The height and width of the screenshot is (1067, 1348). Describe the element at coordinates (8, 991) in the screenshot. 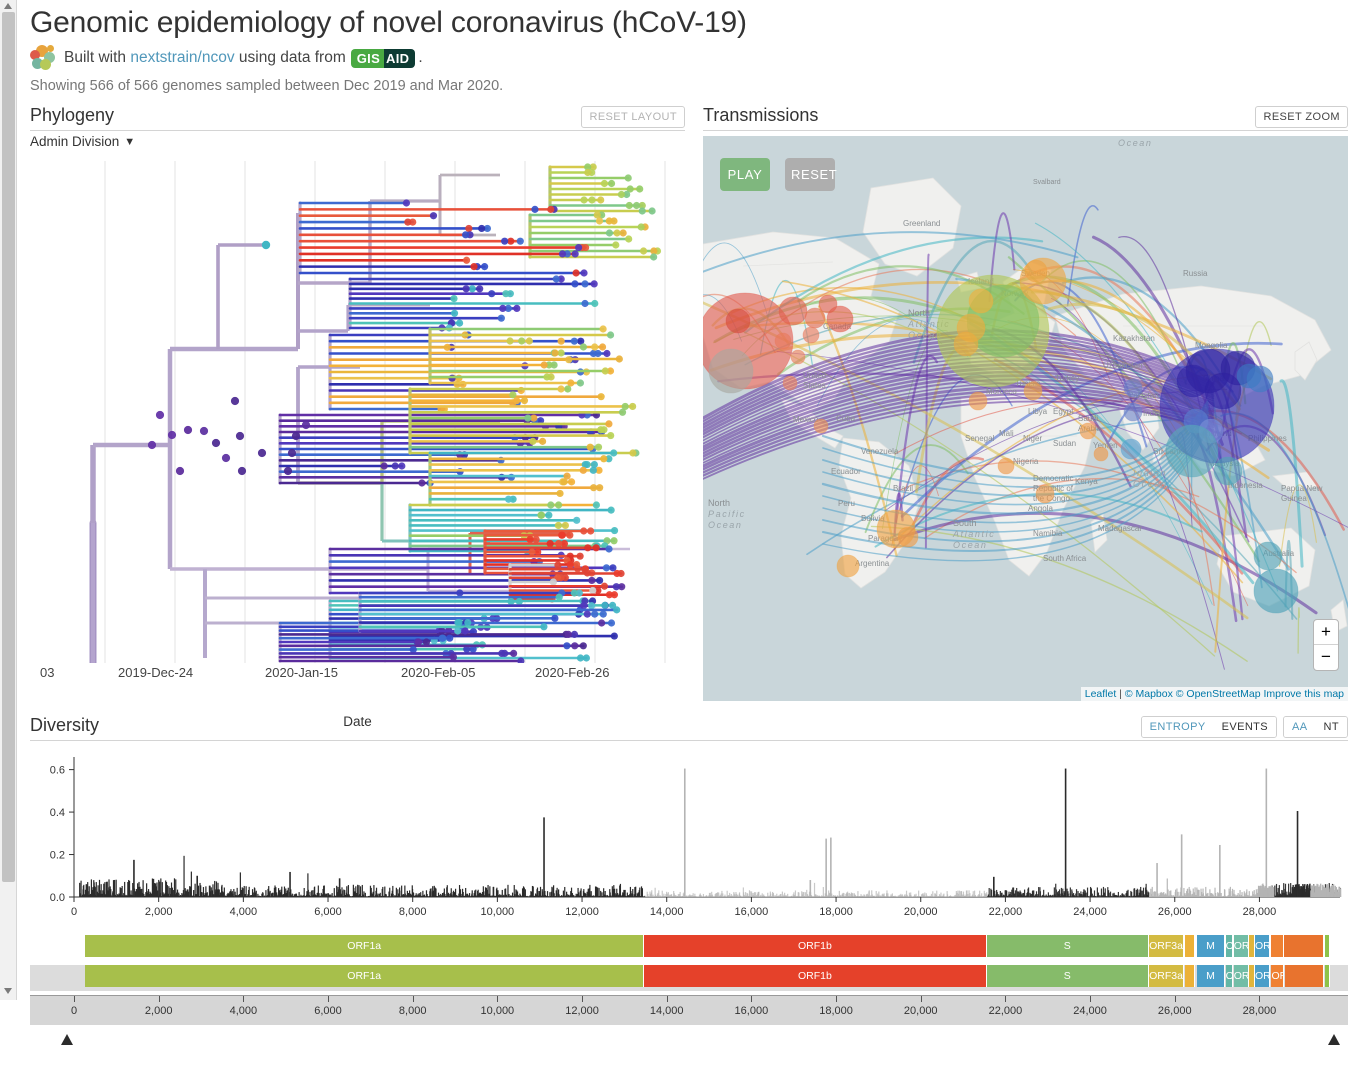

I see `scroll-down-arrow-icon` at that location.